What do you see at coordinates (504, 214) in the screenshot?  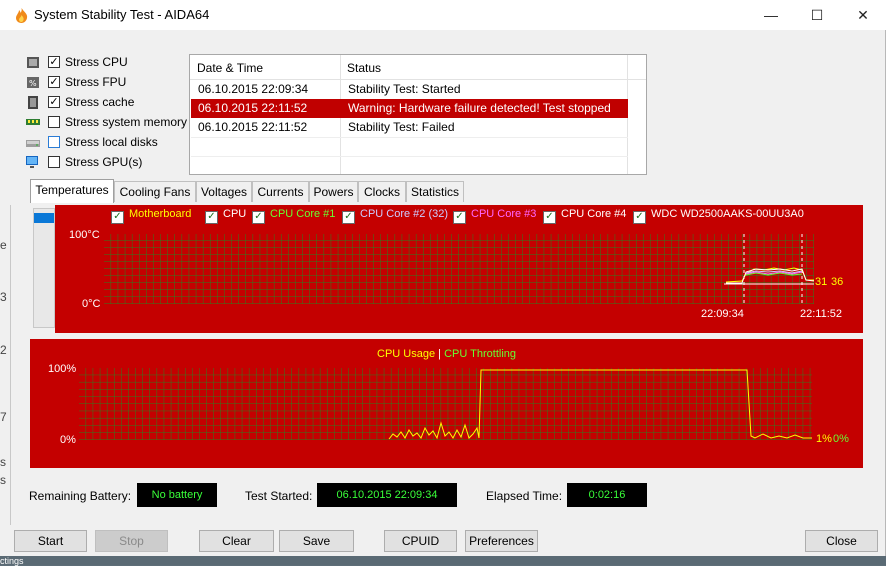 I see `legend-label: CPU Core #3` at bounding box center [504, 214].